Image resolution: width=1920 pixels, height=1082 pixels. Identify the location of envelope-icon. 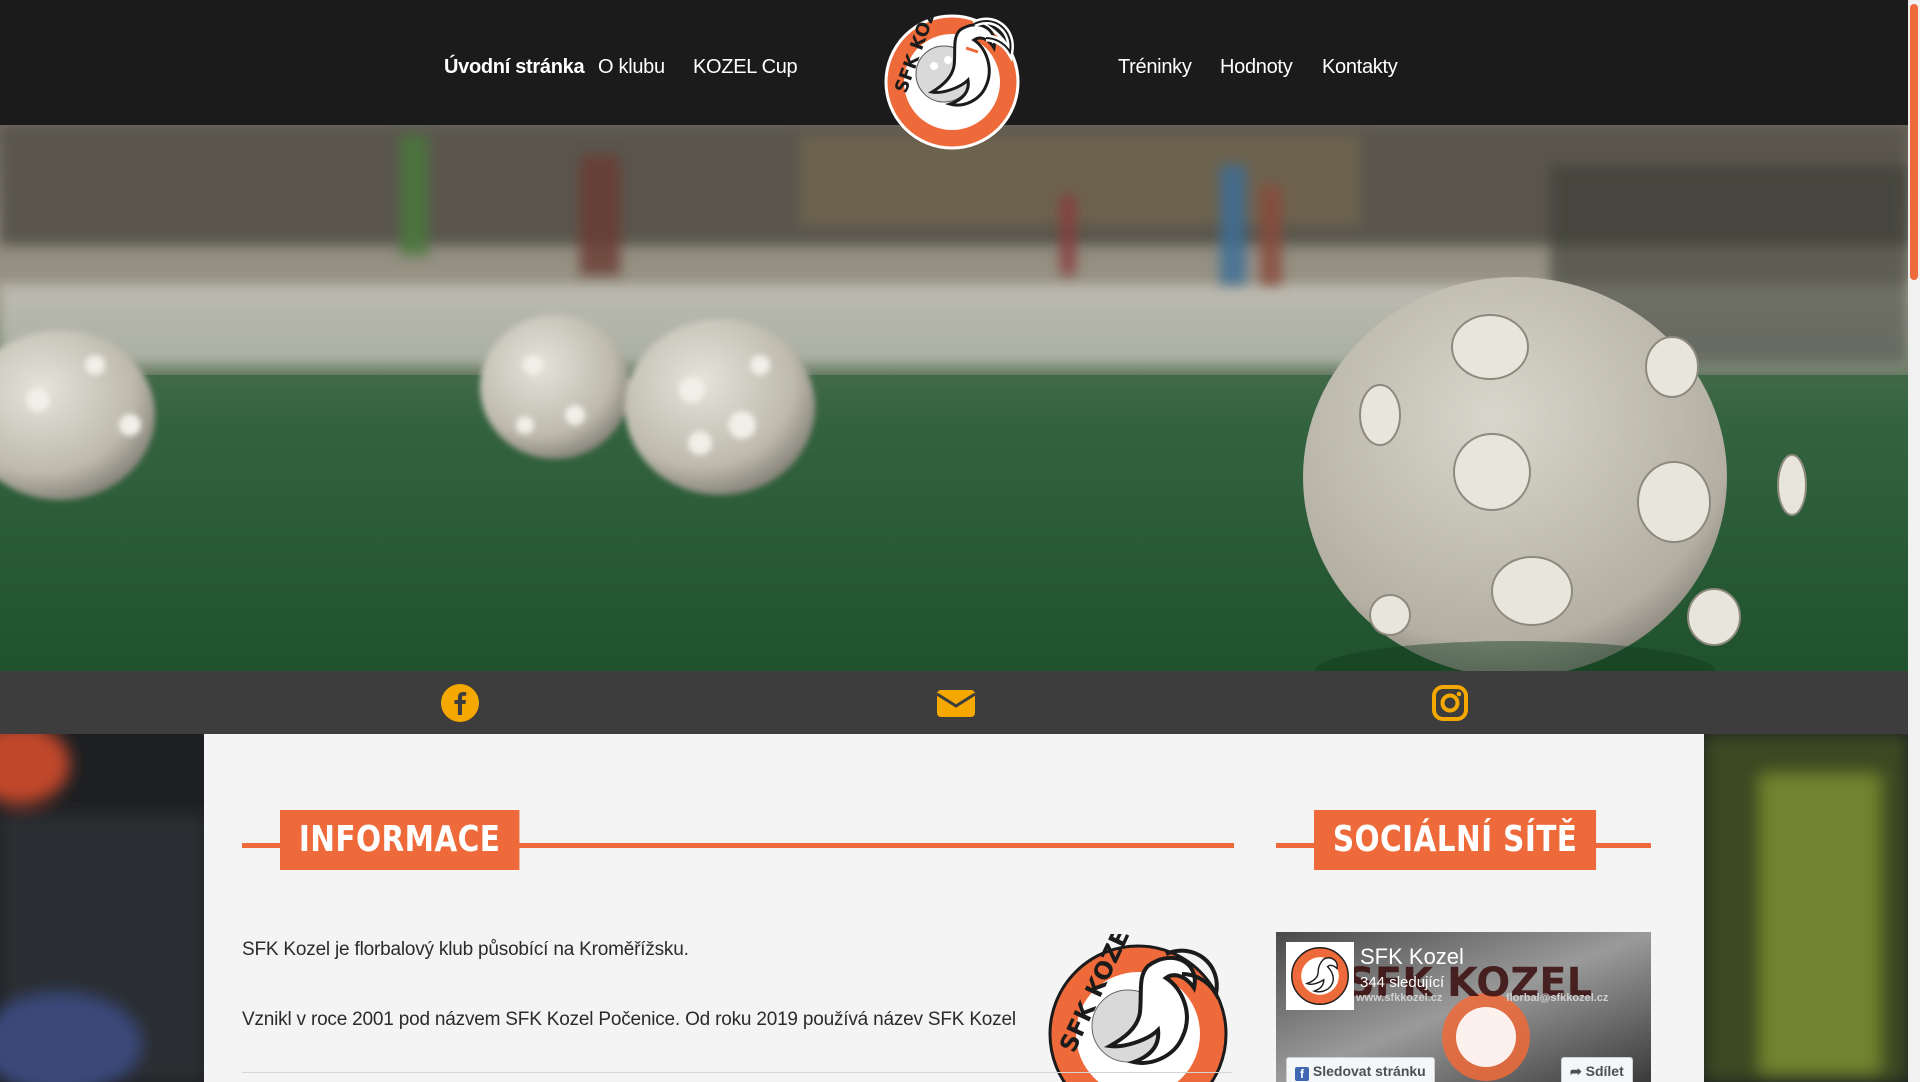
(956, 703).